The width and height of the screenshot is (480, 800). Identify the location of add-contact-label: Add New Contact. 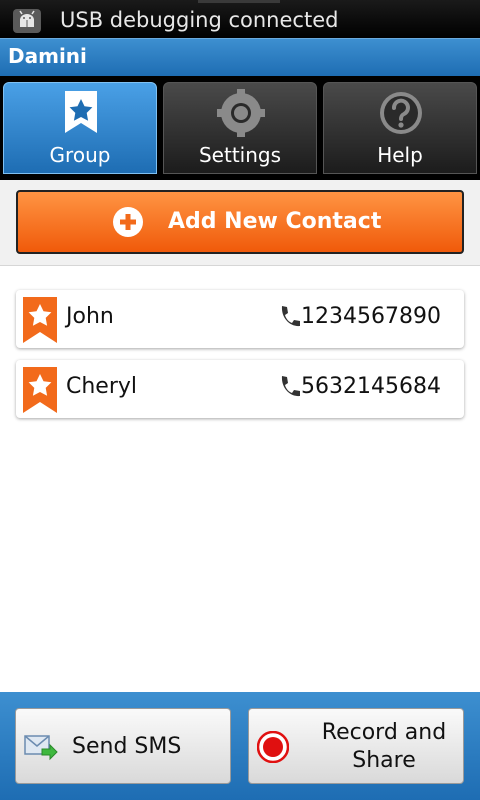
(275, 221).